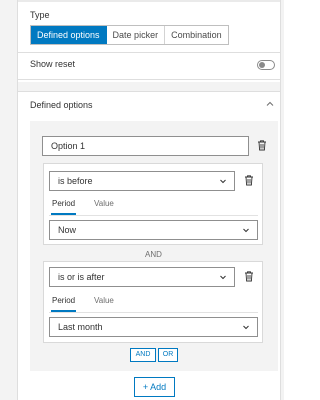 The image size is (320, 400). I want to click on left-rail, so click(9, 200).